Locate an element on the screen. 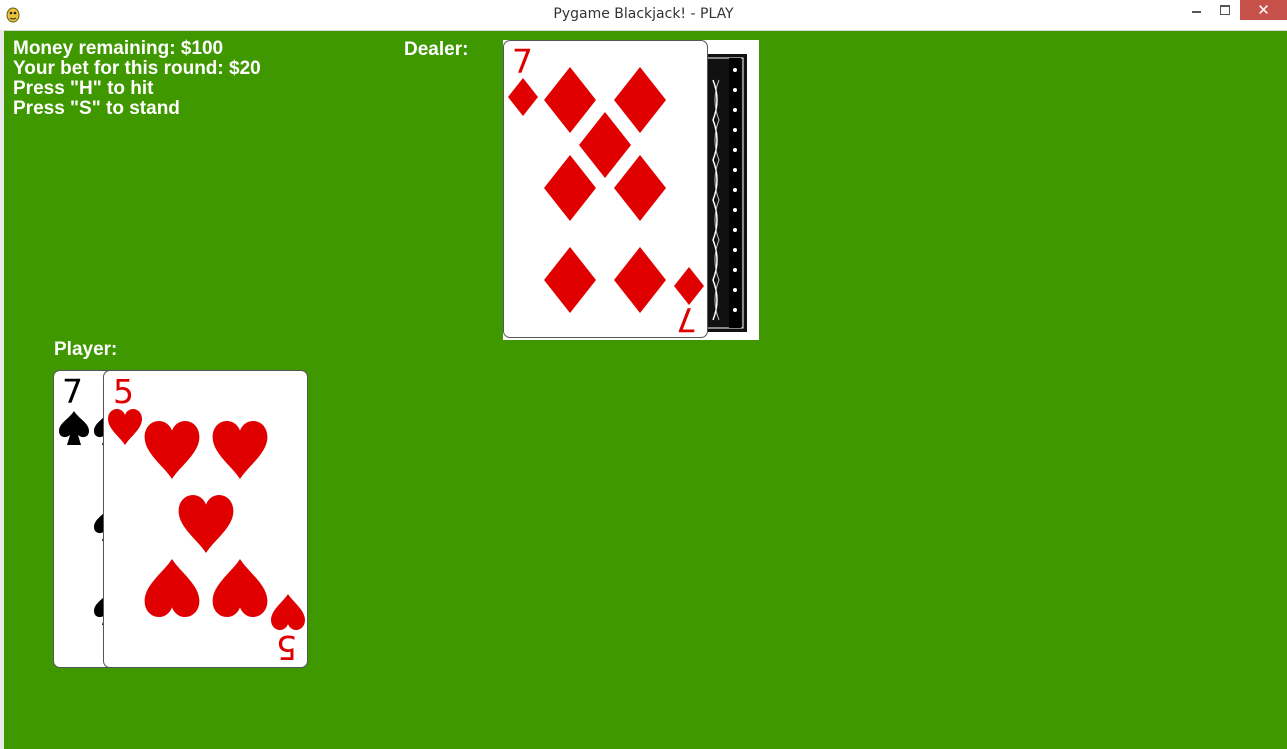  minimize-icon is located at coordinates (1196, 12).